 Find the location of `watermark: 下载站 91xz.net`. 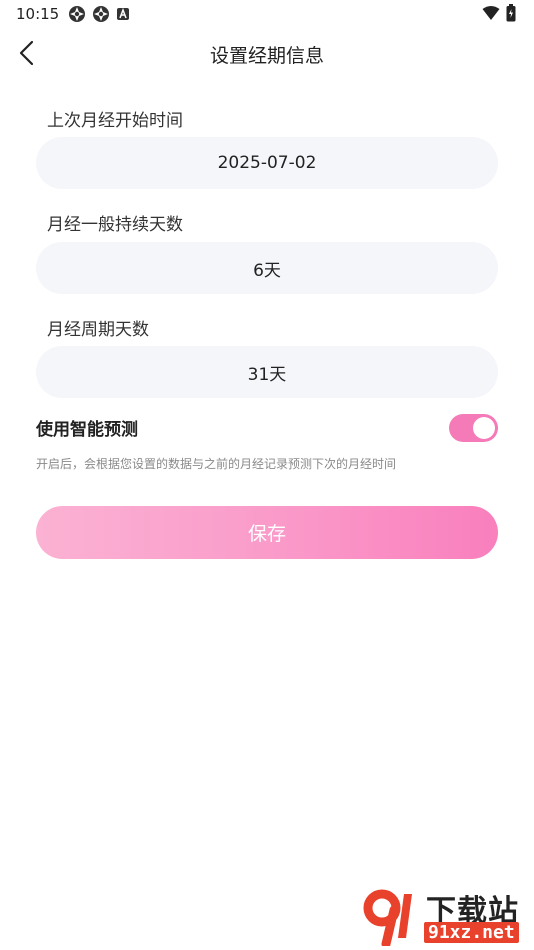

watermark: 下载站 91xz.net is located at coordinates (445, 917).